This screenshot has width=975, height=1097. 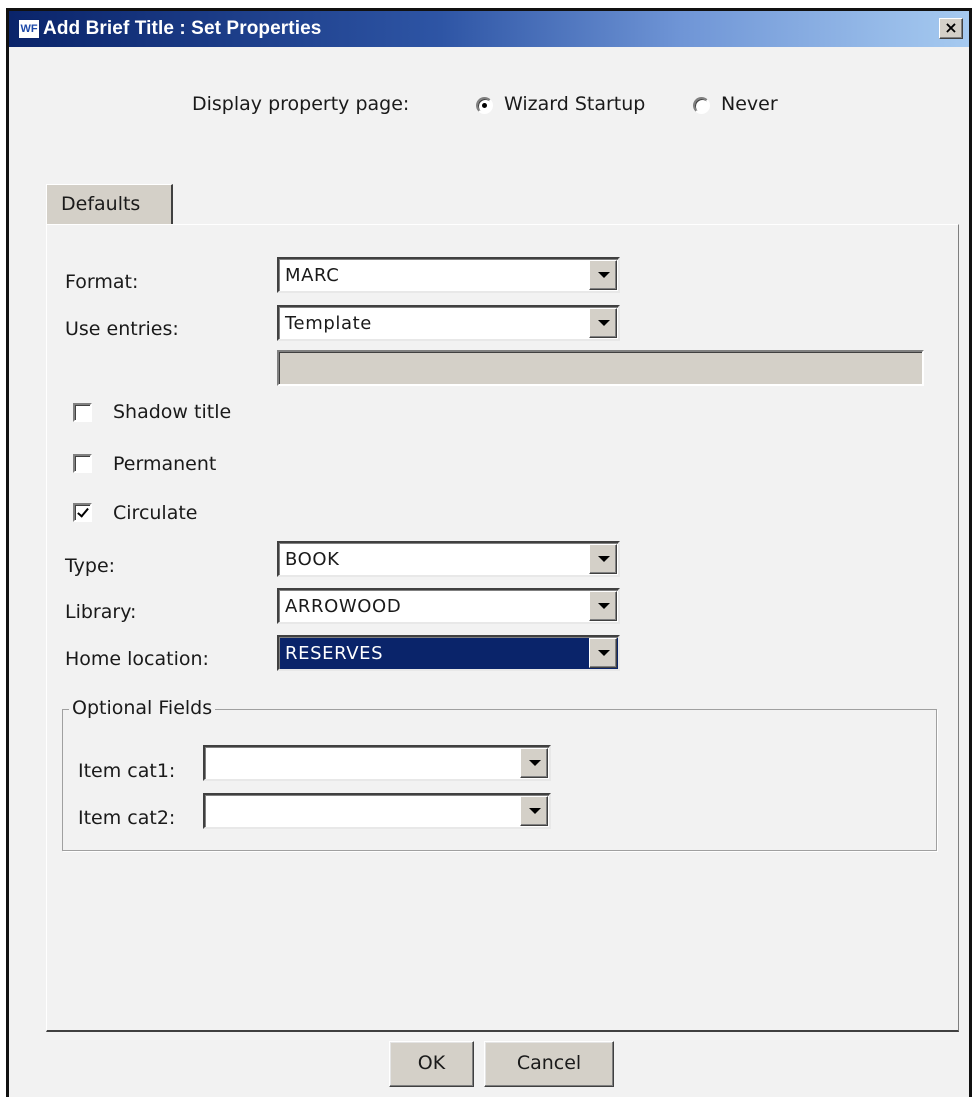 I want to click on format-select: MARC, so click(x=448, y=275).